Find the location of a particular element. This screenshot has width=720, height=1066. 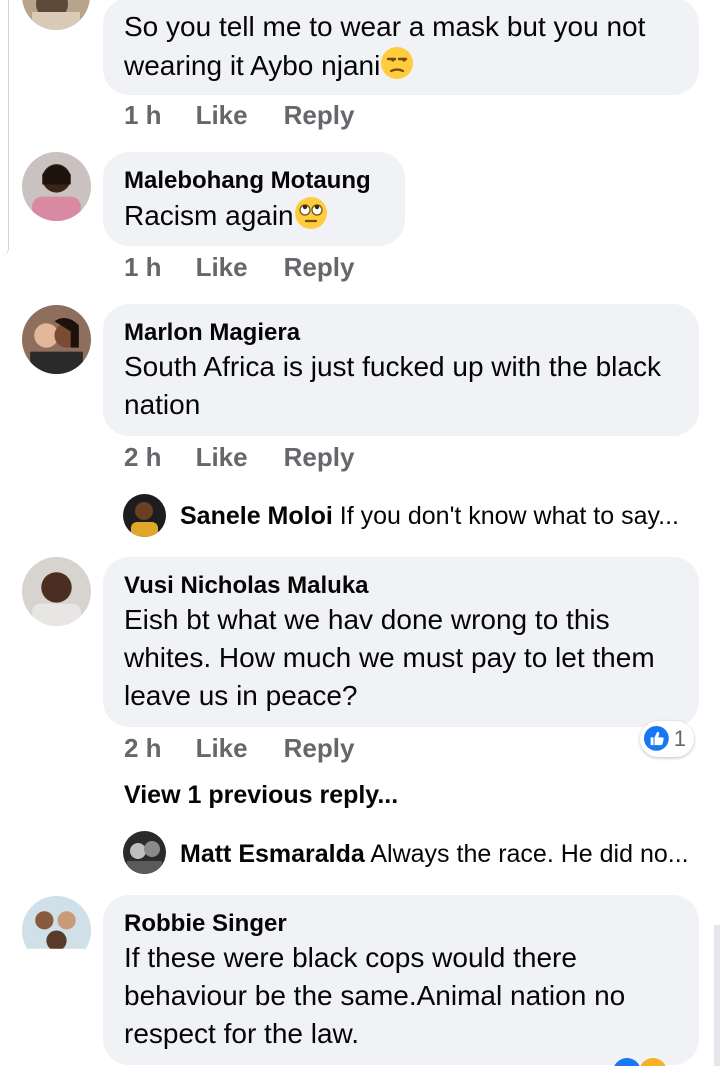

comment-author: Marlon Magiera is located at coordinates (401, 333).